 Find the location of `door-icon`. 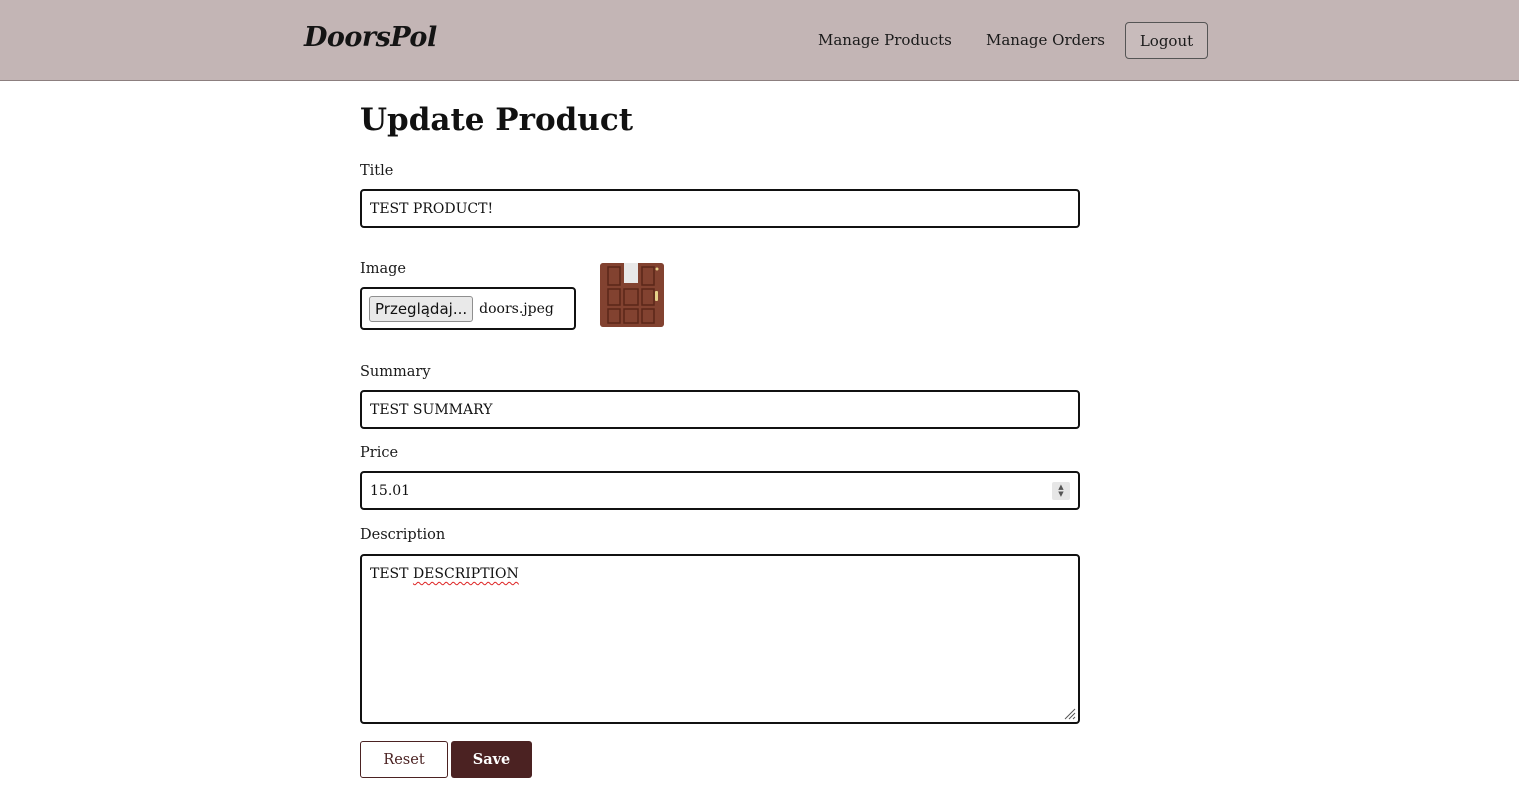

door-icon is located at coordinates (632, 295).